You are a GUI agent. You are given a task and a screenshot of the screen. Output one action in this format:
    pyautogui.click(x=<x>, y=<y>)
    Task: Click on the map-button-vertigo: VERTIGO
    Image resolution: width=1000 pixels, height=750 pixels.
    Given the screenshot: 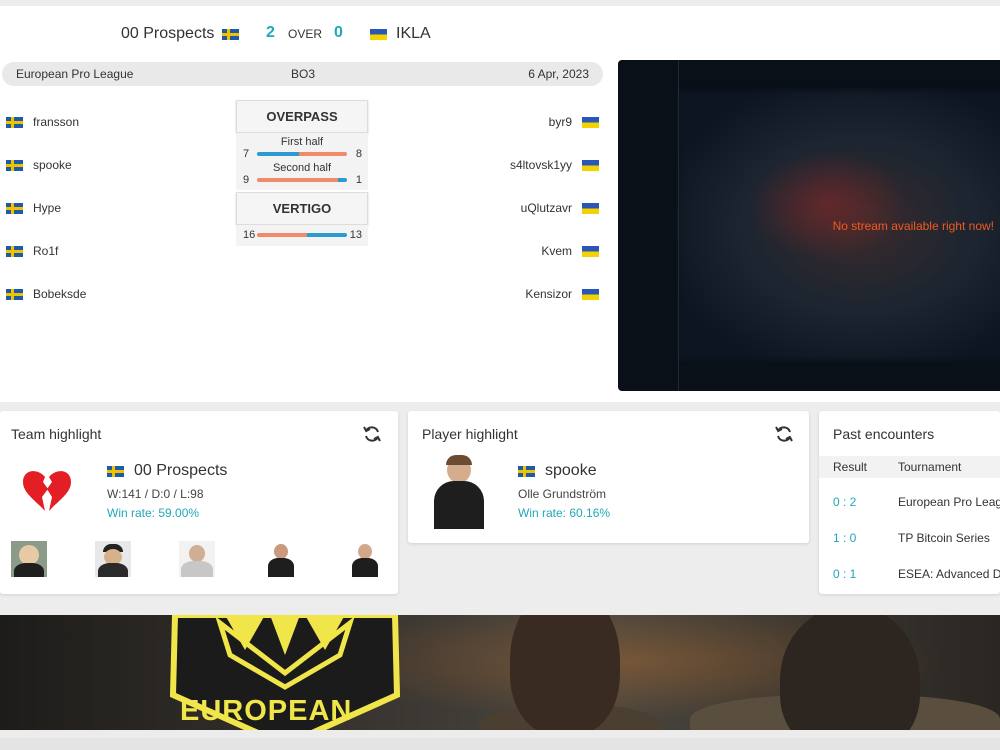 What is the action you would take?
    pyautogui.click(x=302, y=208)
    